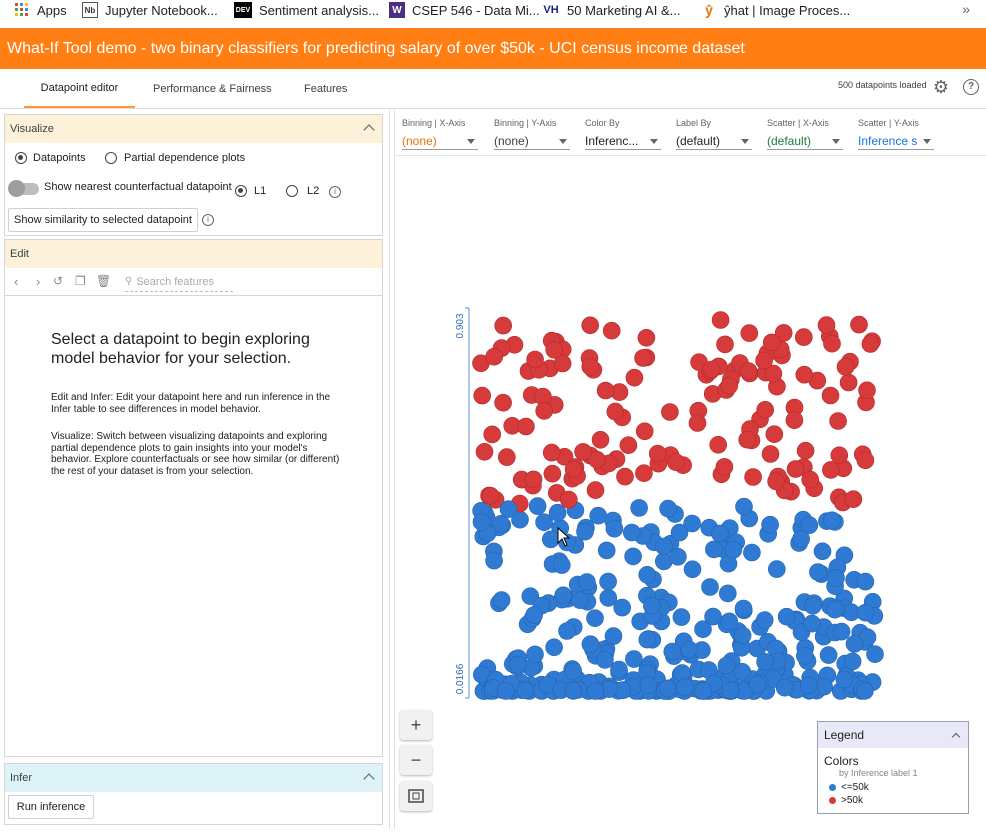 Image resolution: width=986 pixels, height=834 pixels. I want to click on zoom-in-button: +, so click(416, 725).